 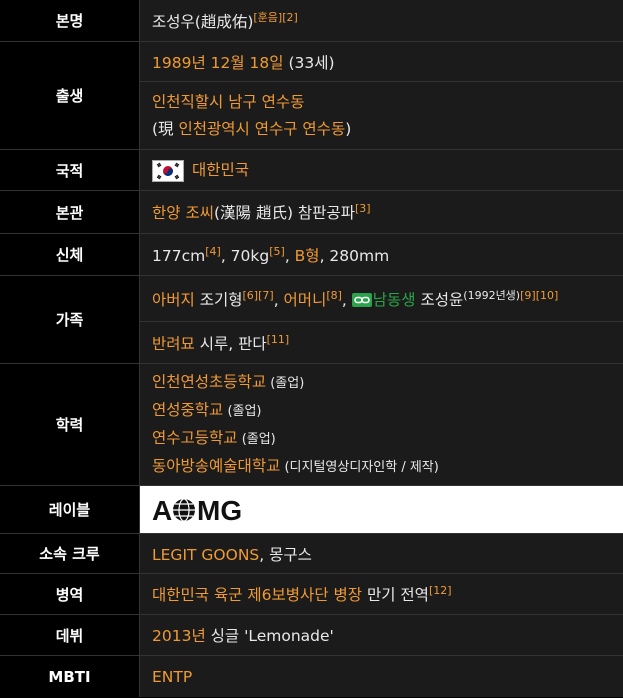 What do you see at coordinates (547, 294) in the screenshot?
I see `ref-link: [10]` at bounding box center [547, 294].